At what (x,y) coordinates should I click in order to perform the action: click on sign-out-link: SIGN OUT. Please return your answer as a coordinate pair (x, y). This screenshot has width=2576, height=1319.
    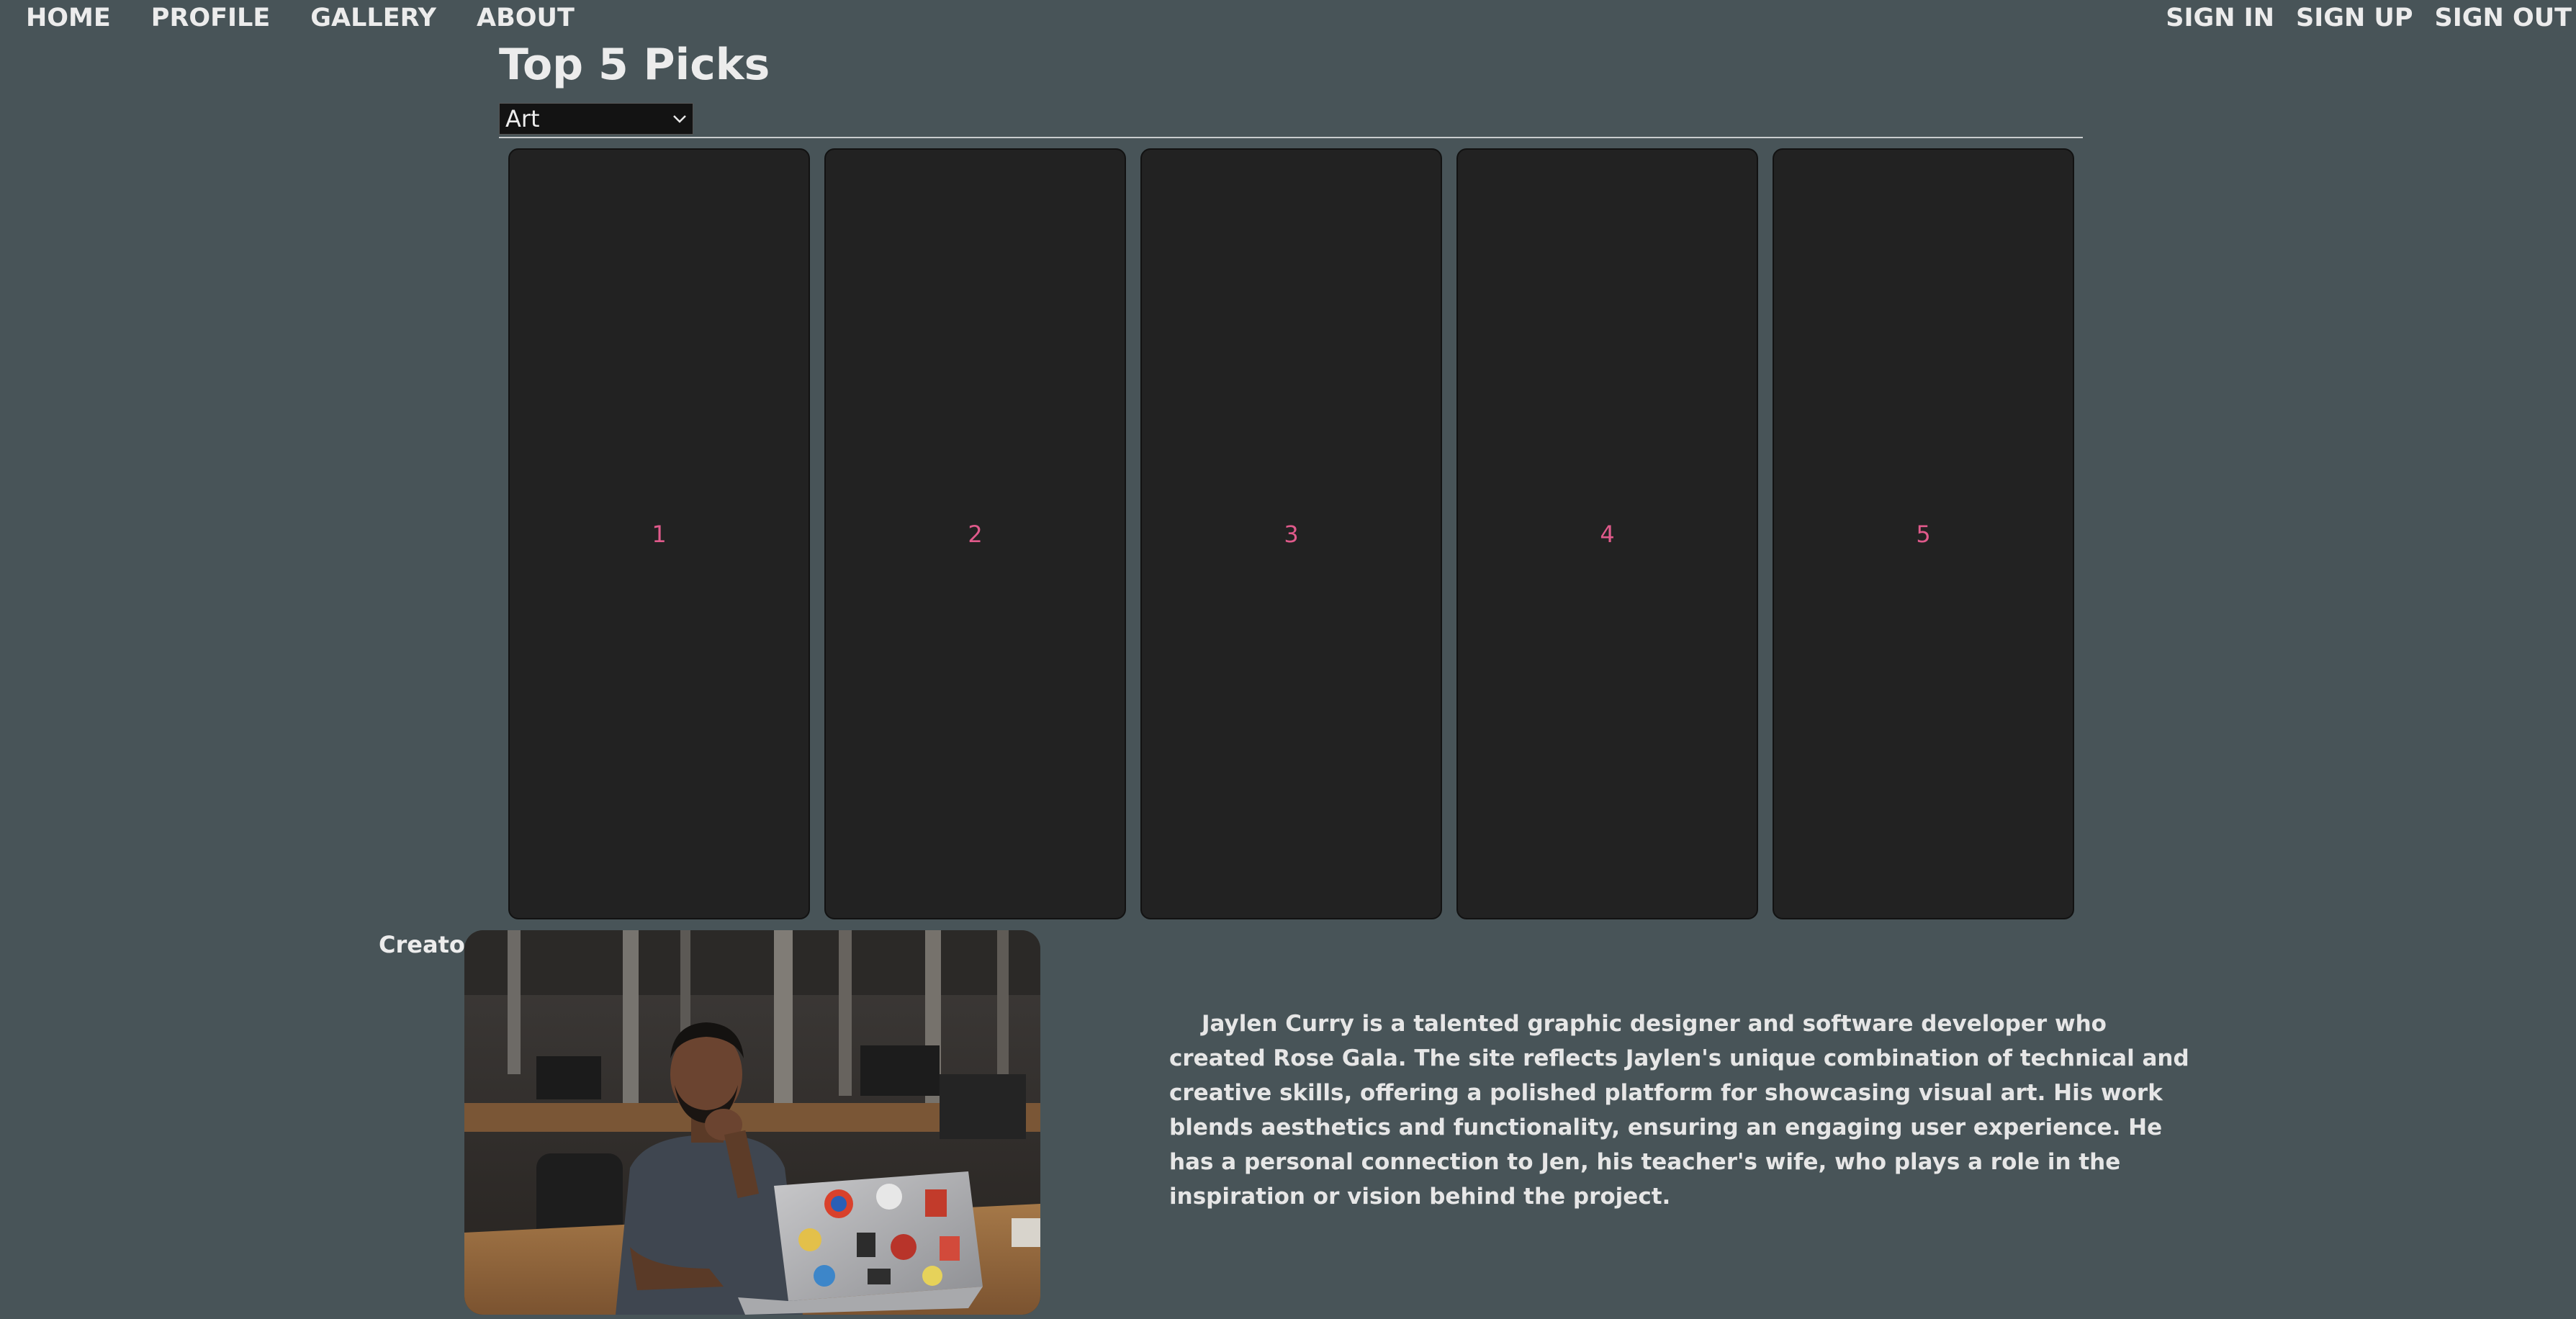
    Looking at the image, I should click on (2503, 18).